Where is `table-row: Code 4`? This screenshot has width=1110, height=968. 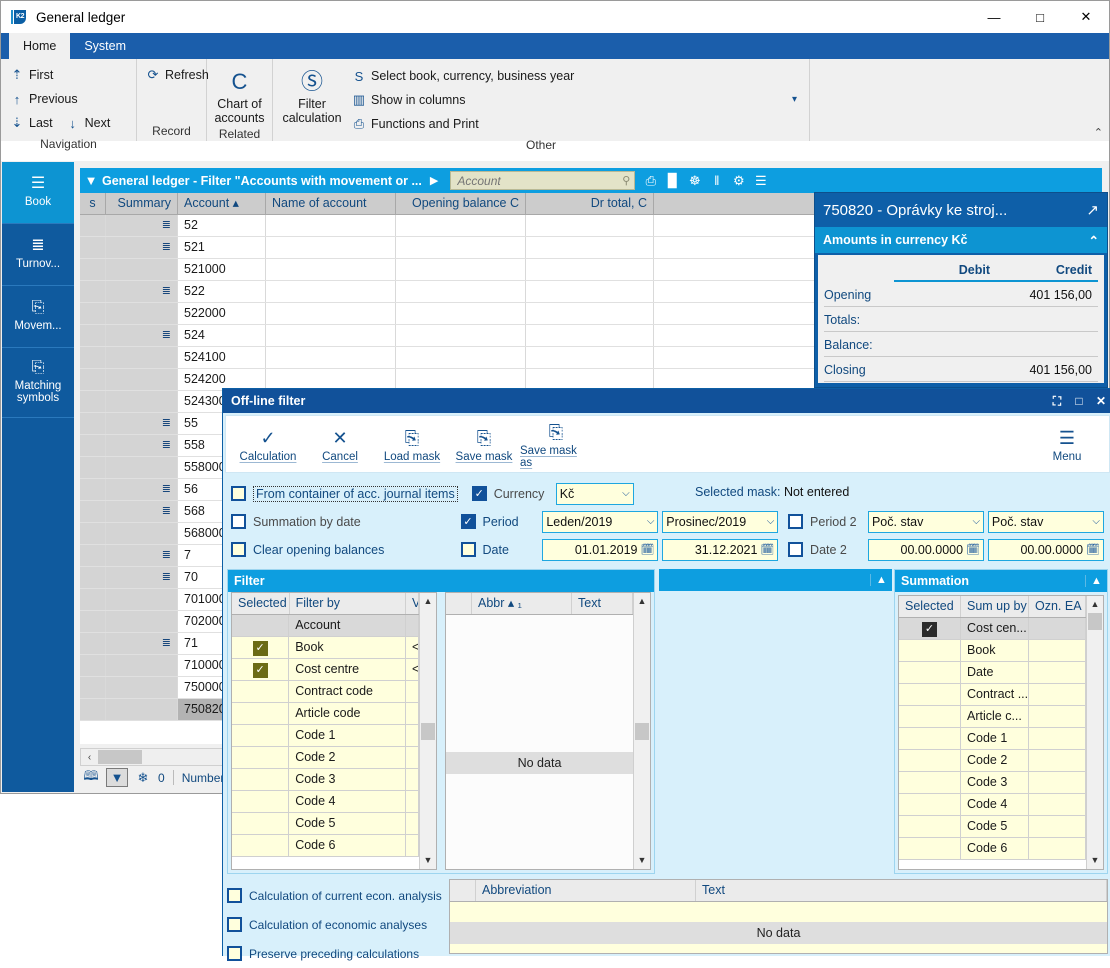 table-row: Code 4 is located at coordinates (992, 805).